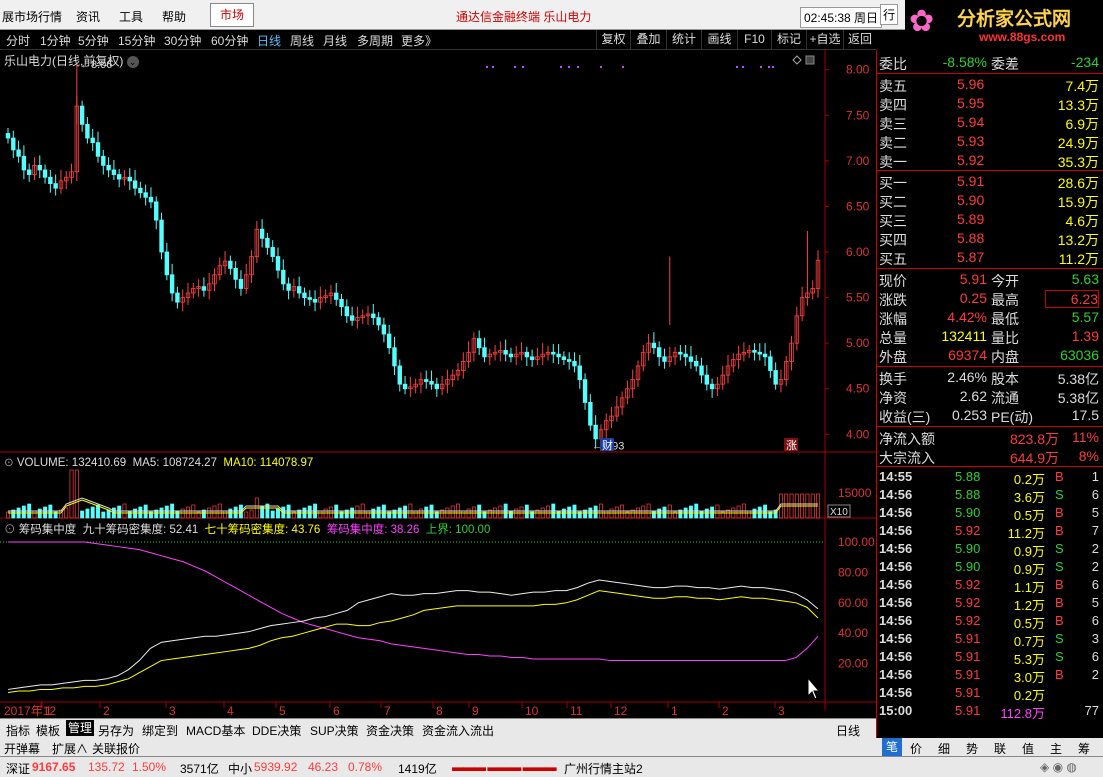 Image resolution: width=1103 pixels, height=777 pixels. Describe the element at coordinates (893, 221) in the screenshot. I see `bid-label: 买三` at that location.